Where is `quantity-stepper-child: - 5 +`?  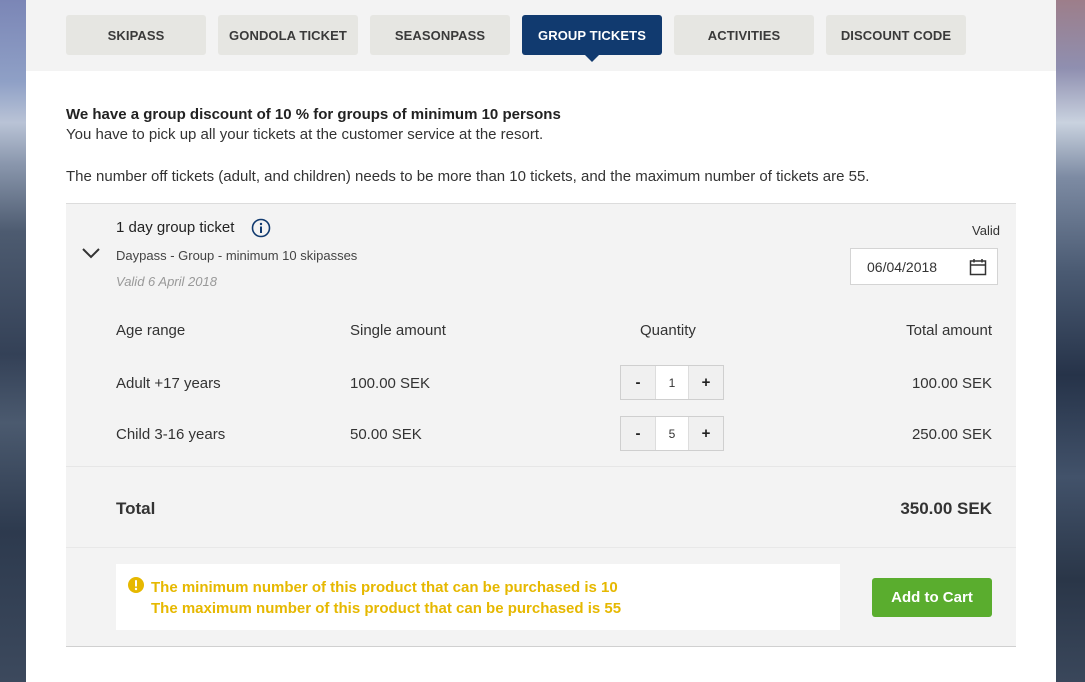 quantity-stepper-child: - 5 + is located at coordinates (672, 433).